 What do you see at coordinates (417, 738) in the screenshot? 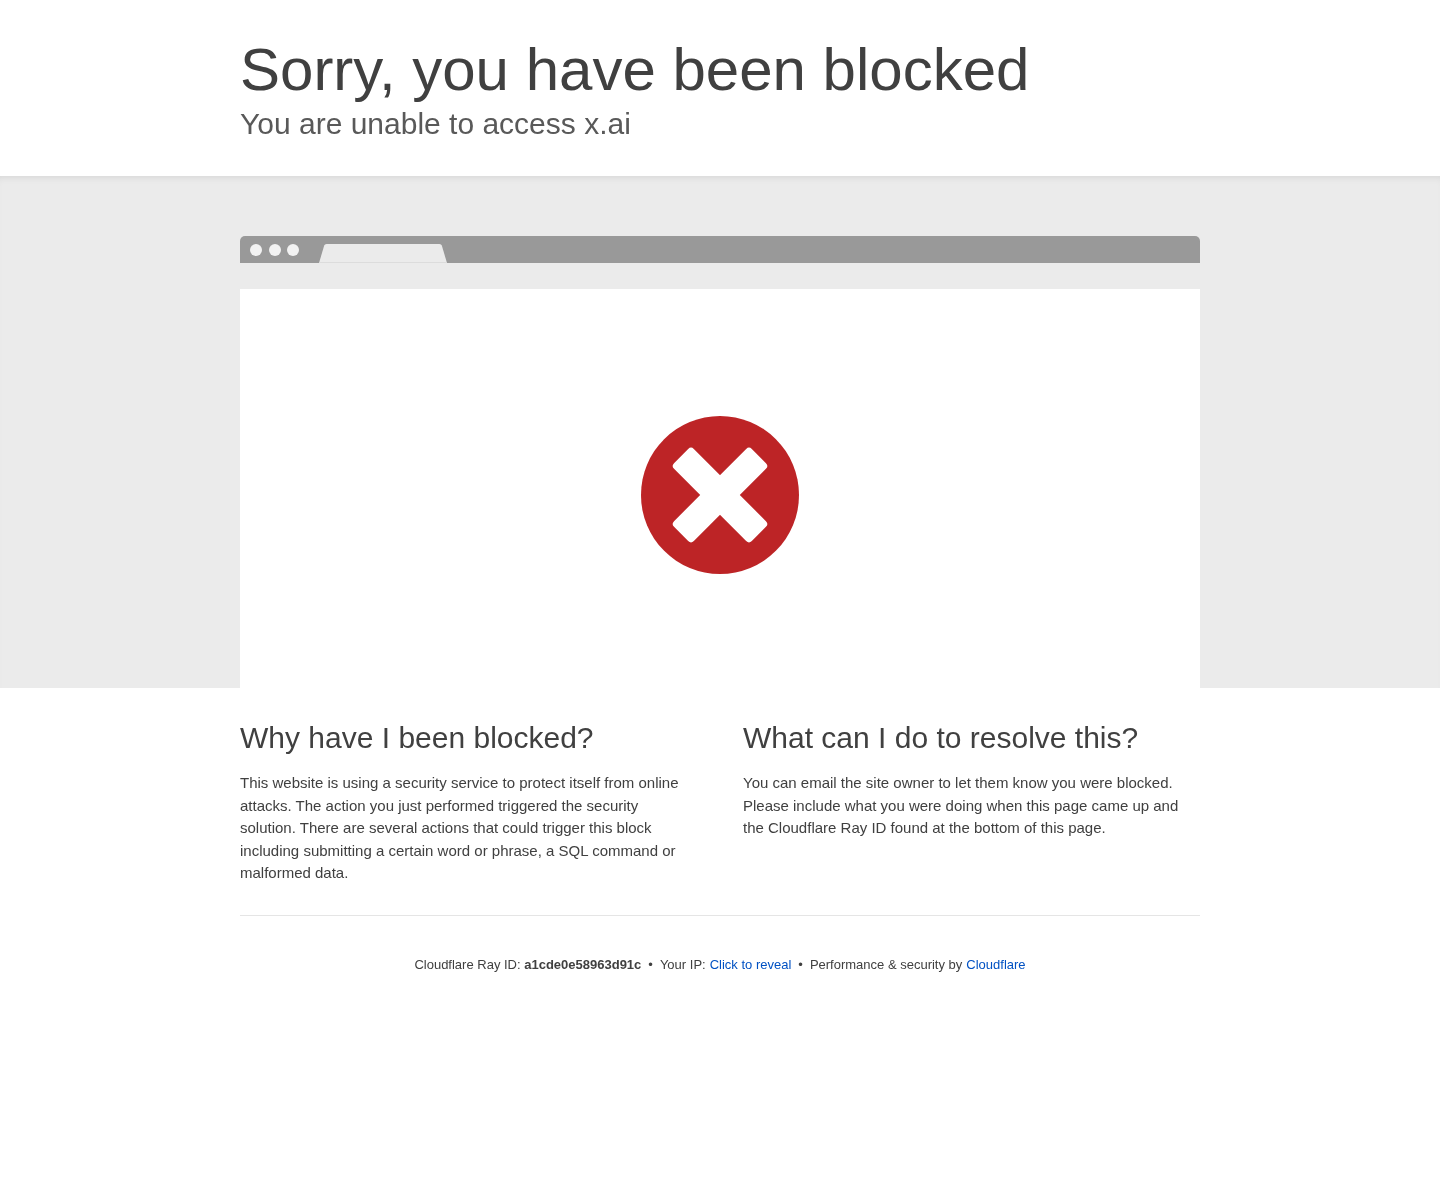
I see `section-heading: Why have I been blocked?` at bounding box center [417, 738].